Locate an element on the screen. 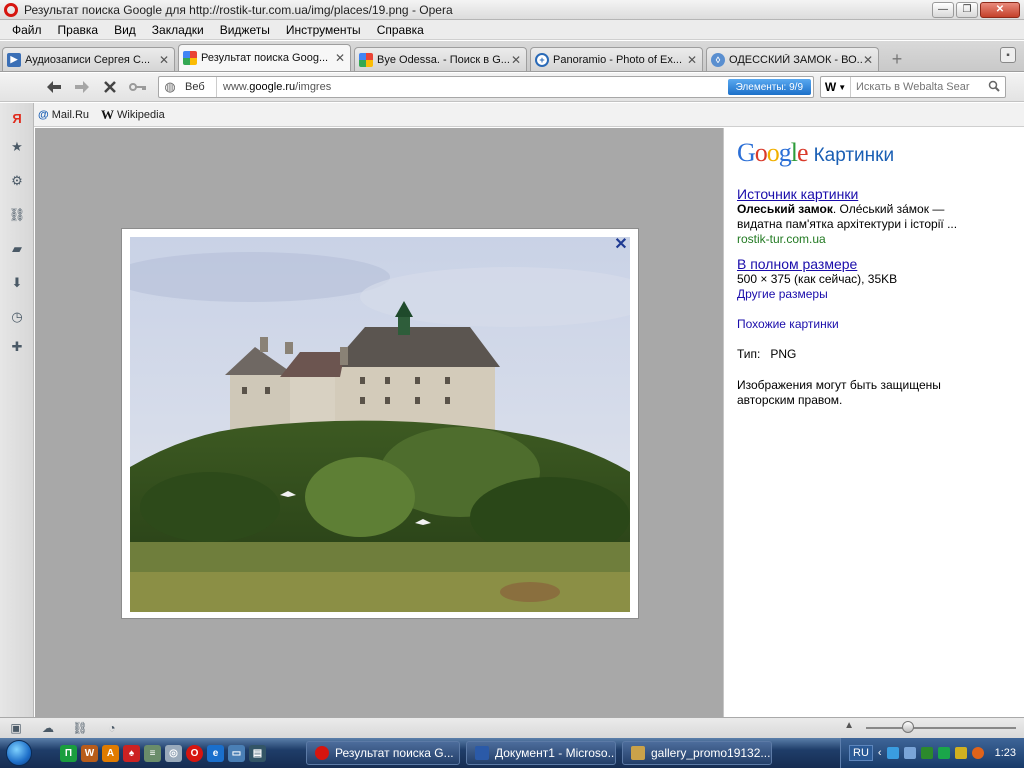 The height and width of the screenshot is (768, 1024). search-icon is located at coordinates (994, 87).